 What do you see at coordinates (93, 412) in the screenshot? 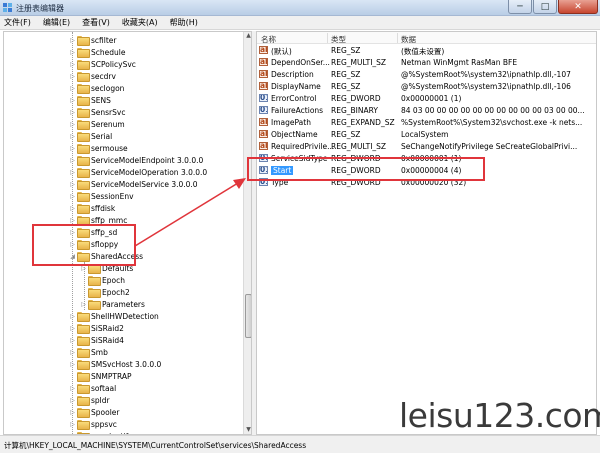
I see `tree-item-spooler: ▷ Spooler` at bounding box center [93, 412].